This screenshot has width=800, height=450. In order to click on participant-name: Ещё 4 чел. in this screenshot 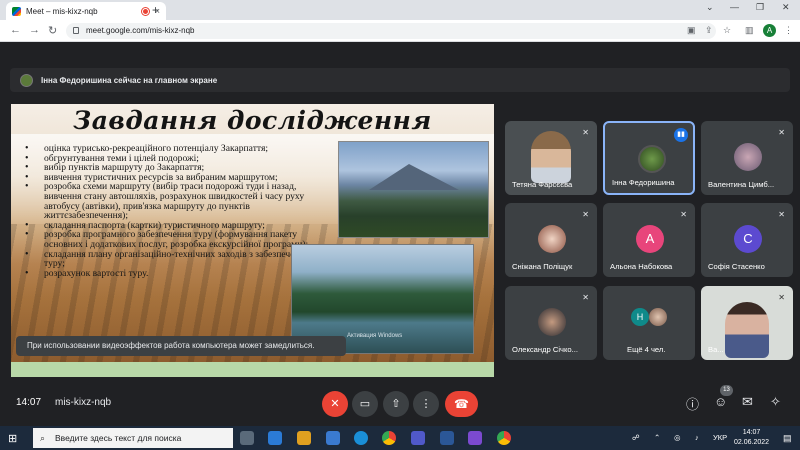, I will do `click(646, 349)`.